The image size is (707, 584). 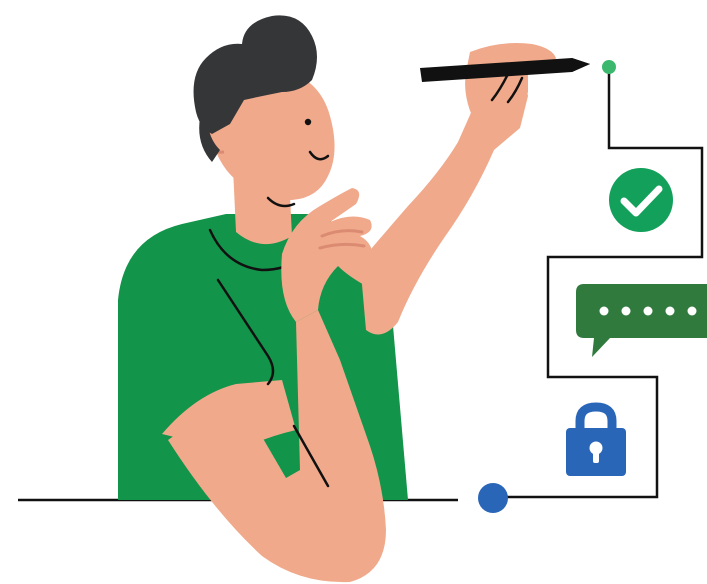 I want to click on lock-icon, so click(x=596, y=439).